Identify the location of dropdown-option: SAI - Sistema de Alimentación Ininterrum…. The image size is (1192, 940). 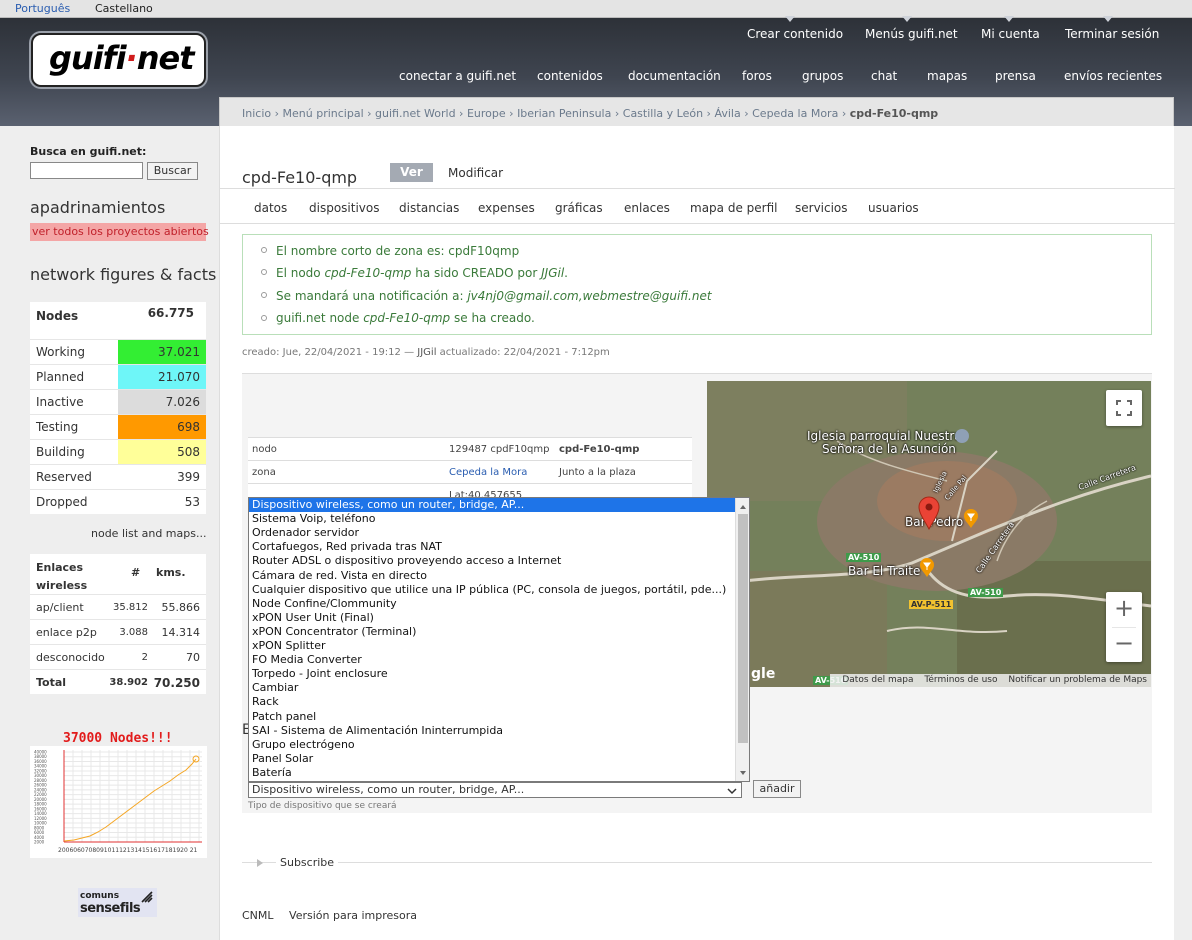
(492, 731).